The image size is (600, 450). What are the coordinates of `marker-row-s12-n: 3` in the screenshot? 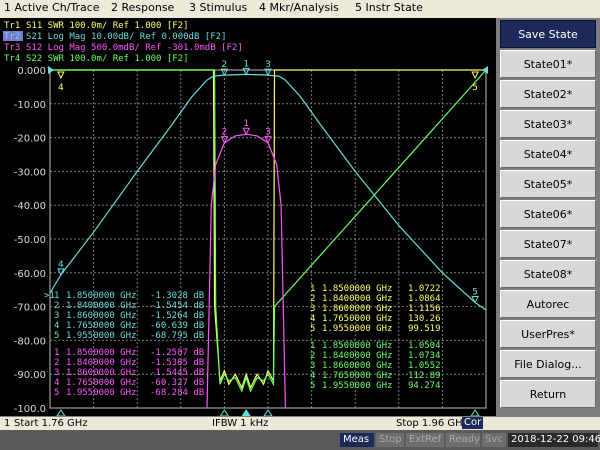 It's located at (56, 373).